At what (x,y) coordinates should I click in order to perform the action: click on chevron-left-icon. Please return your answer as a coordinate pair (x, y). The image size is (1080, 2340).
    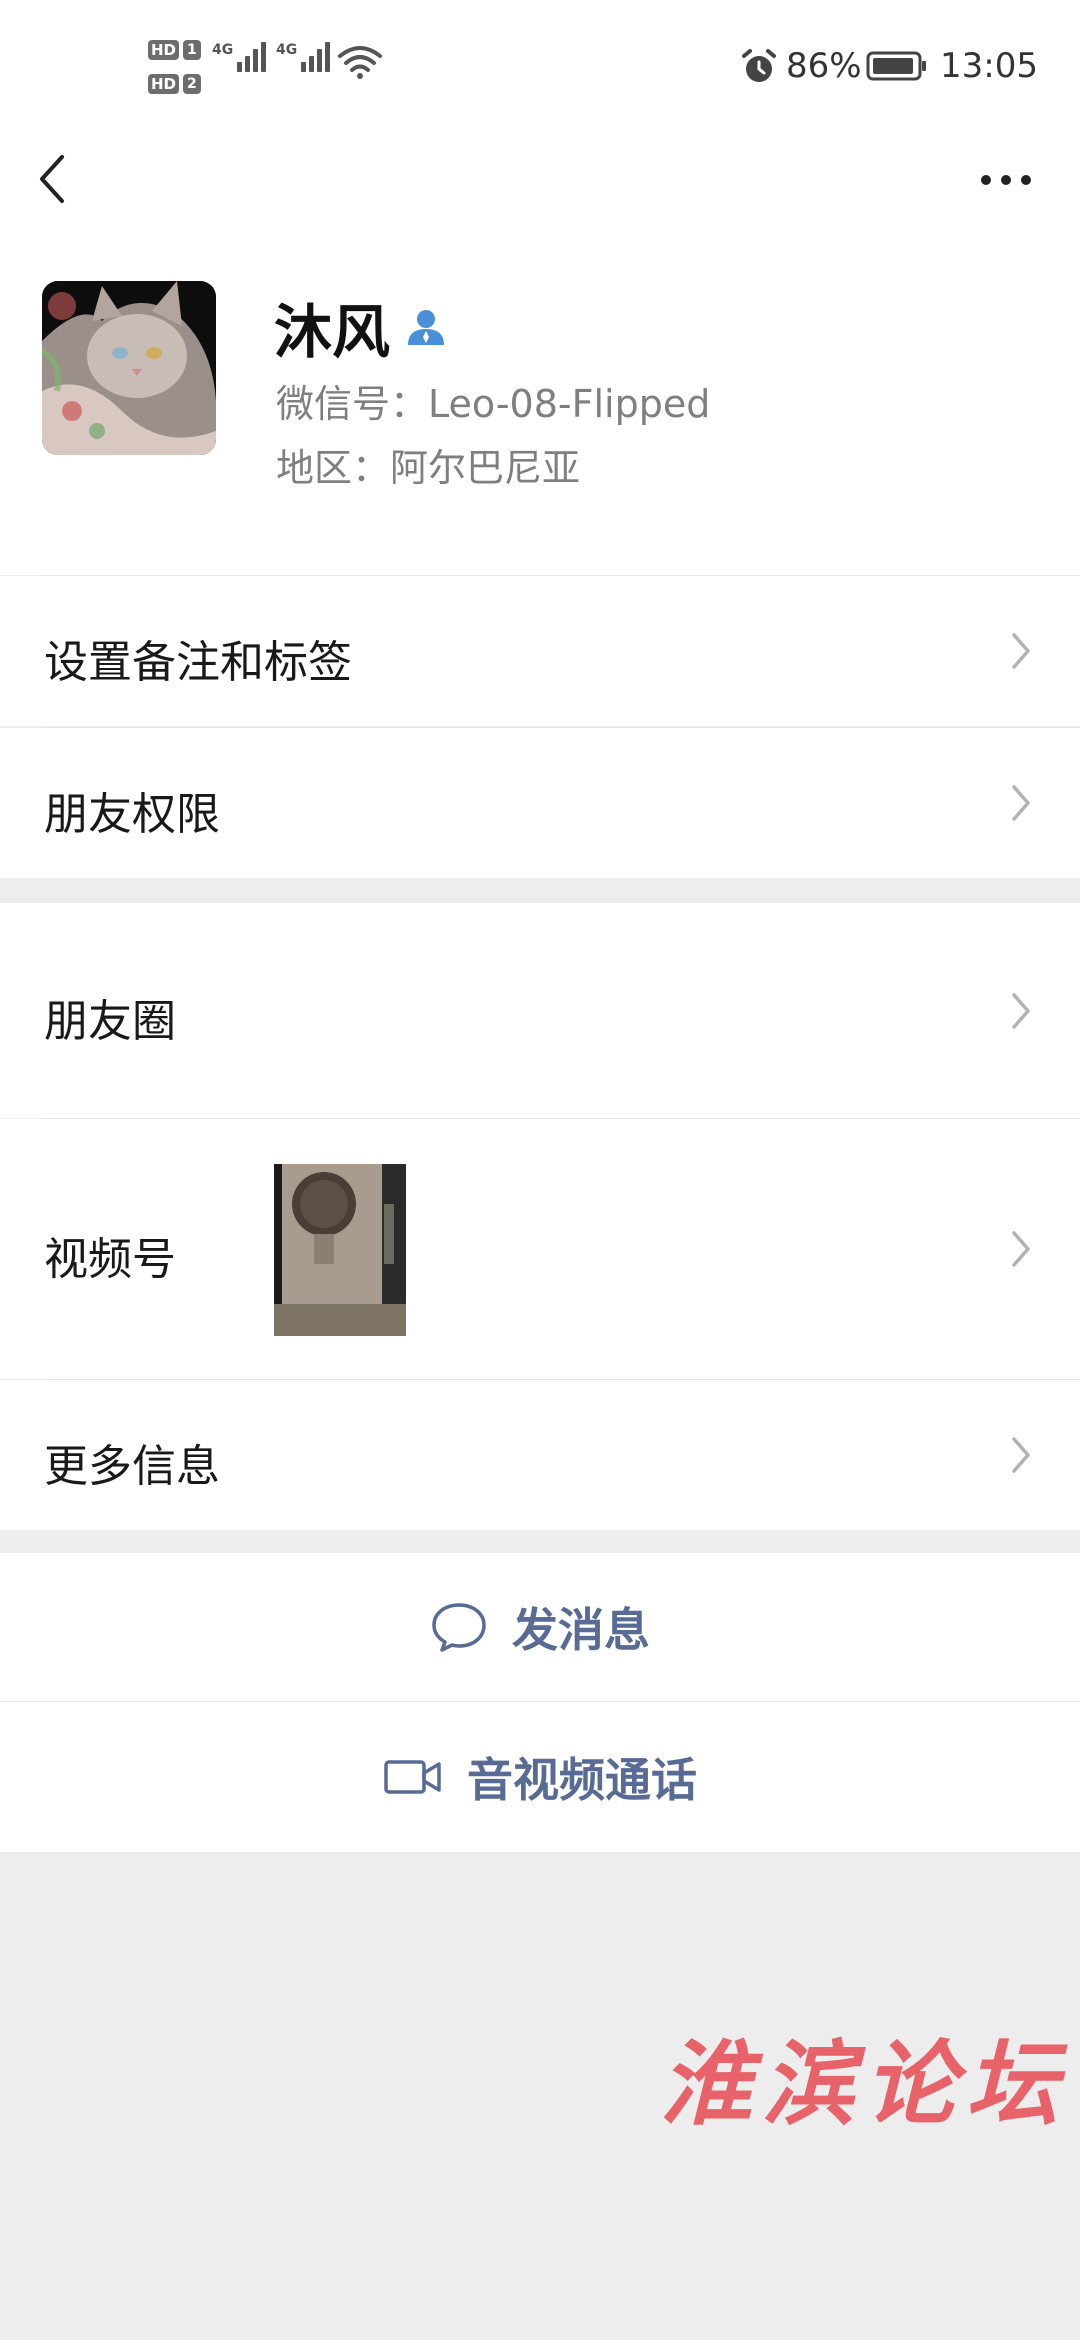
    Looking at the image, I should click on (52, 179).